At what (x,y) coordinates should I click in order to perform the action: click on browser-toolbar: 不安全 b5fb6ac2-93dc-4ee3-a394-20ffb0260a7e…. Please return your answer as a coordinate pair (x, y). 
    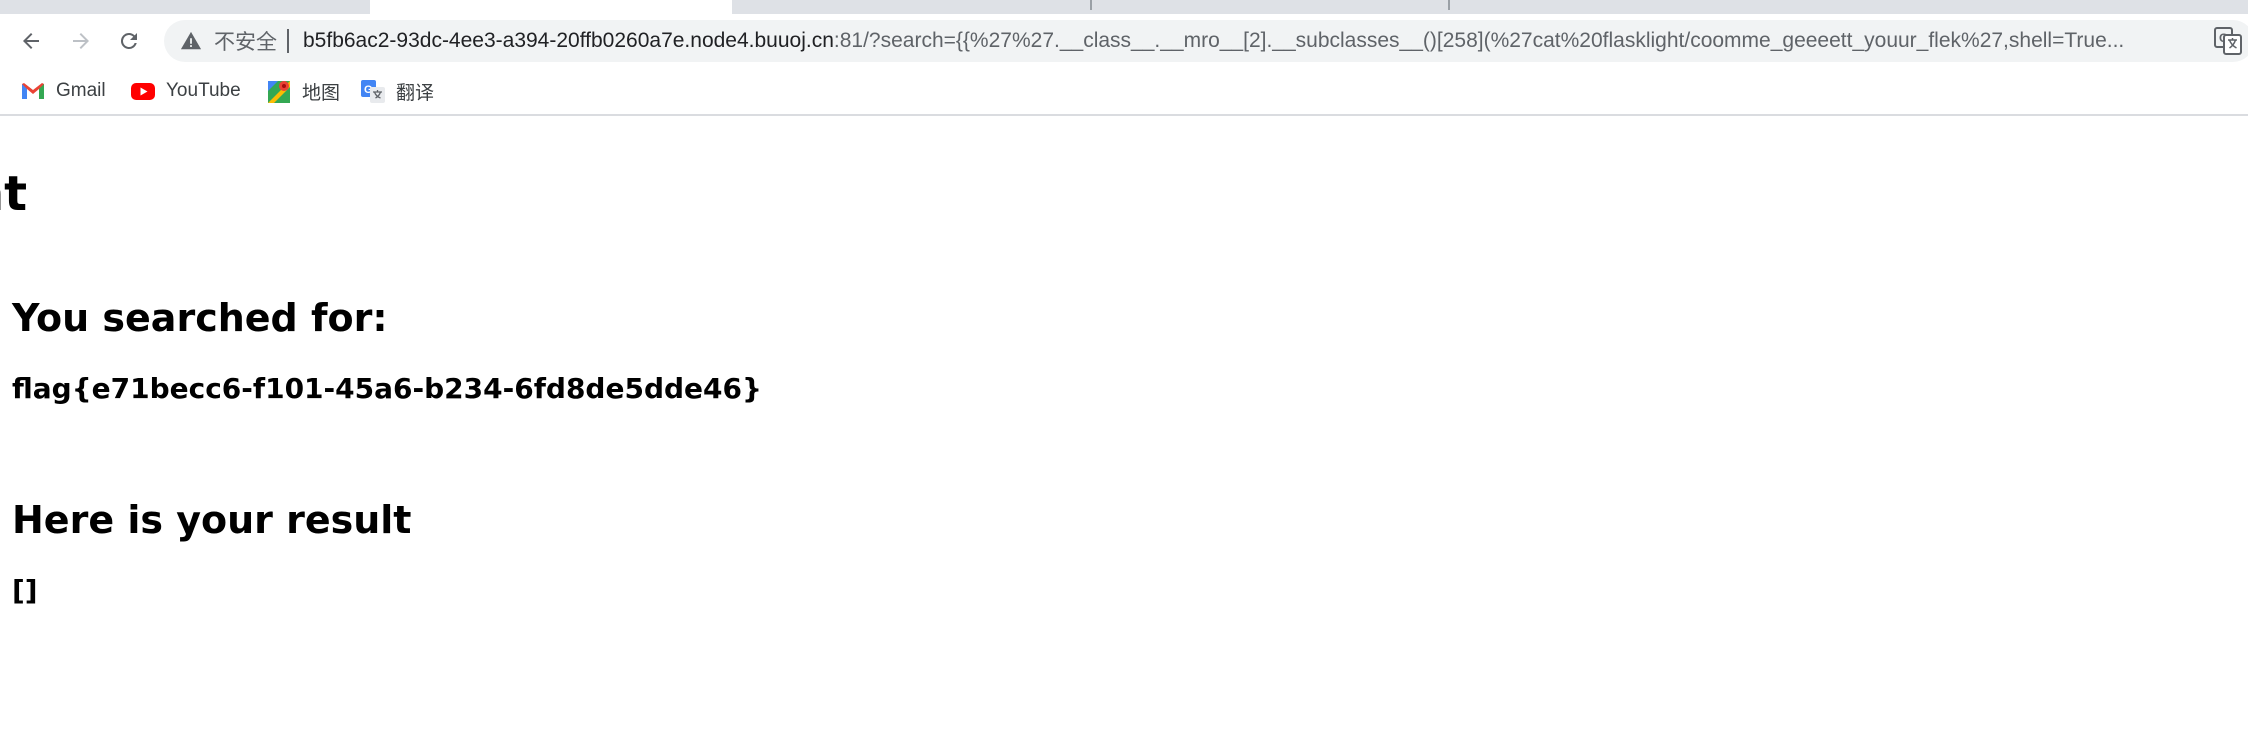
    Looking at the image, I should click on (1124, 41).